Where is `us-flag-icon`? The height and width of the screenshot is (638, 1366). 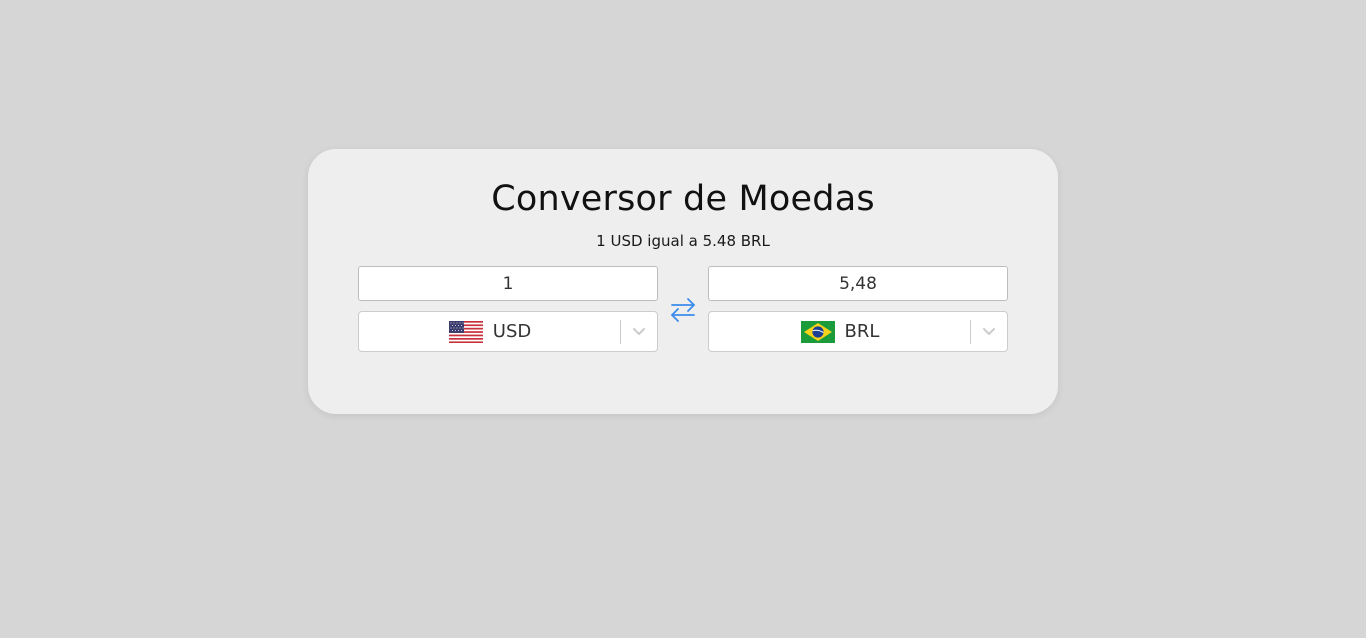
us-flag-icon is located at coordinates (465, 331).